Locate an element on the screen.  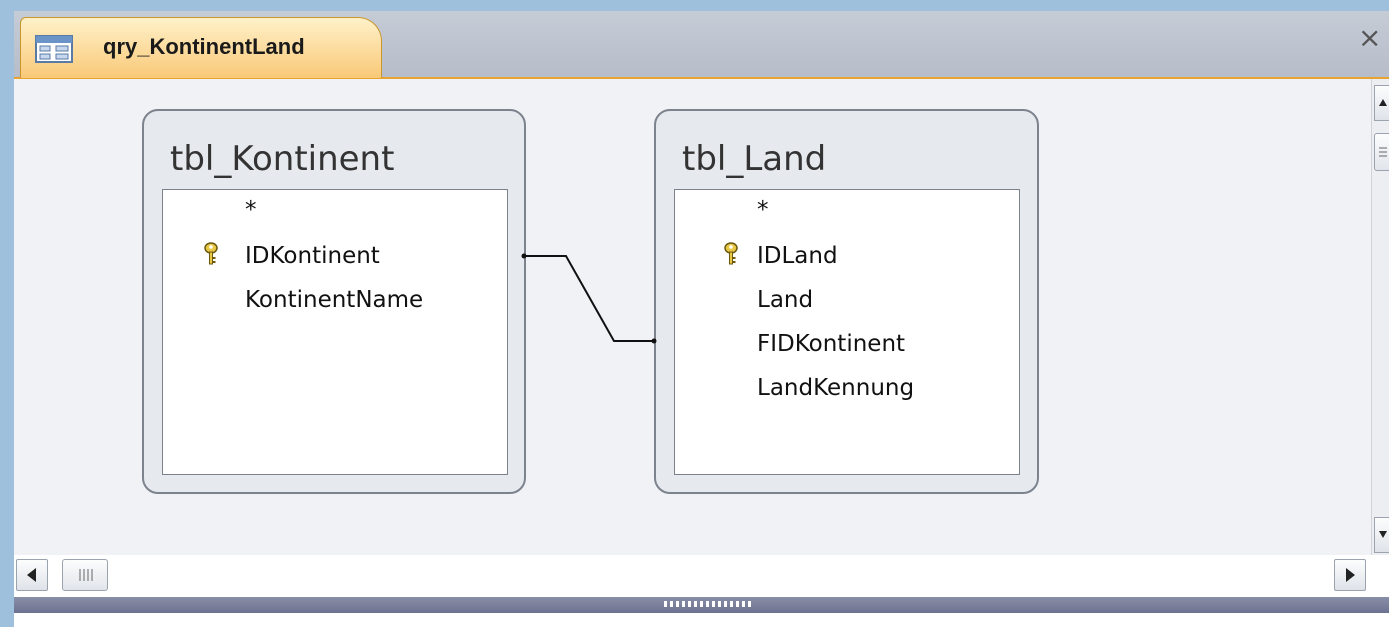
arrow-left-icon is located at coordinates (31, 575).